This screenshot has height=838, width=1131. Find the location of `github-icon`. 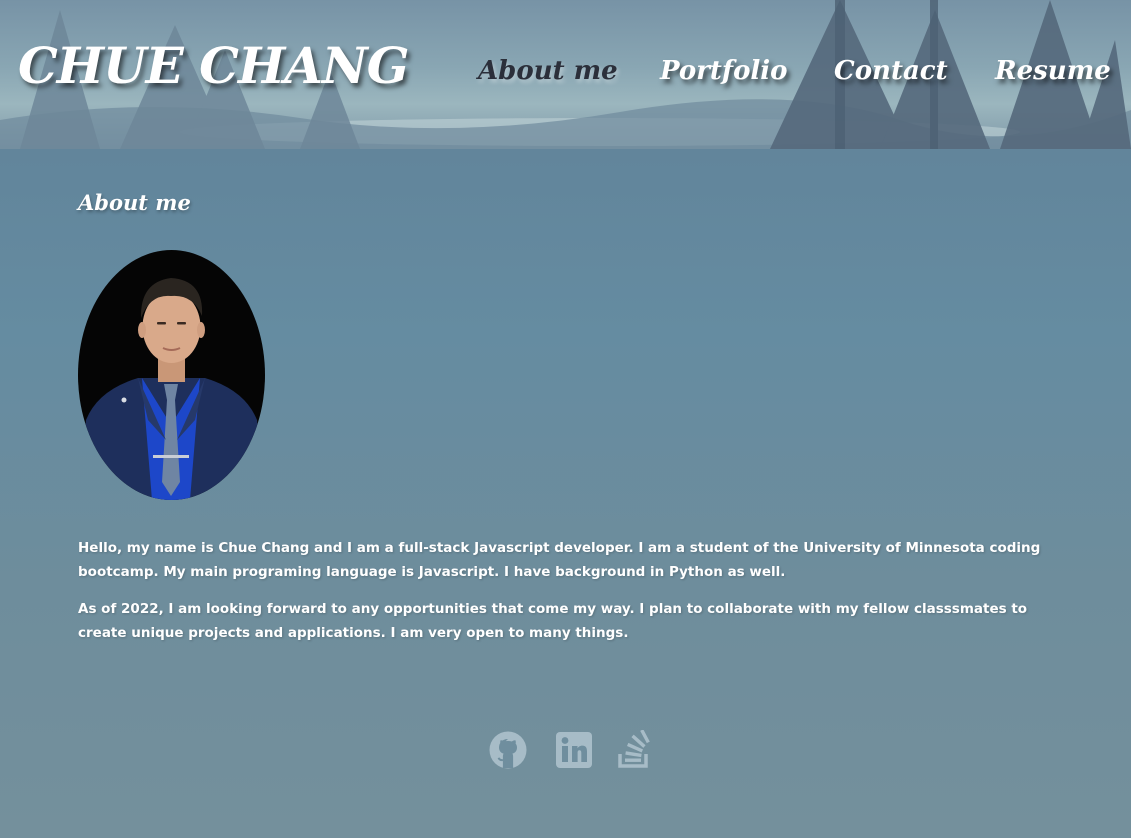

github-icon is located at coordinates (508, 750).